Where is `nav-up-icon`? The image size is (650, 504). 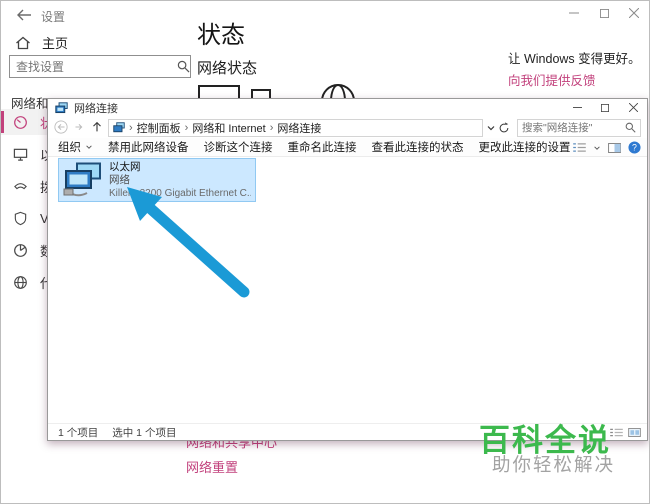 nav-up-icon is located at coordinates (97, 127).